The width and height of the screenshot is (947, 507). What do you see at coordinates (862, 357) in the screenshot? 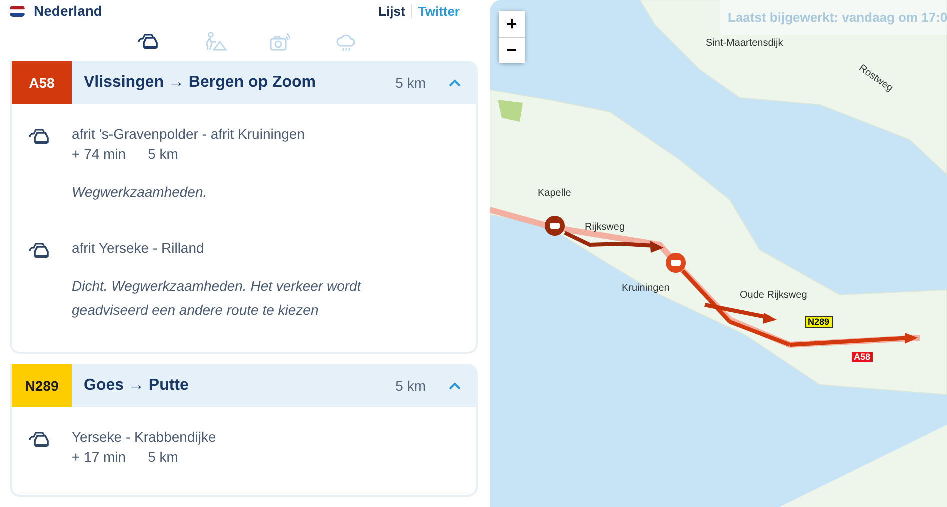
I see `road-shield: A58` at bounding box center [862, 357].